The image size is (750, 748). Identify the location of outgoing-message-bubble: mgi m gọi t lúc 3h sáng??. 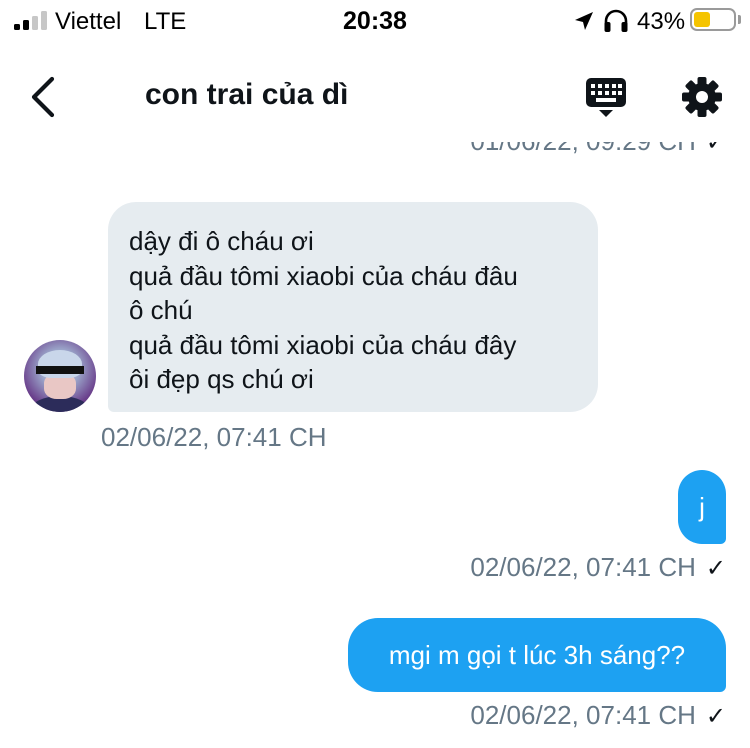
(537, 655).